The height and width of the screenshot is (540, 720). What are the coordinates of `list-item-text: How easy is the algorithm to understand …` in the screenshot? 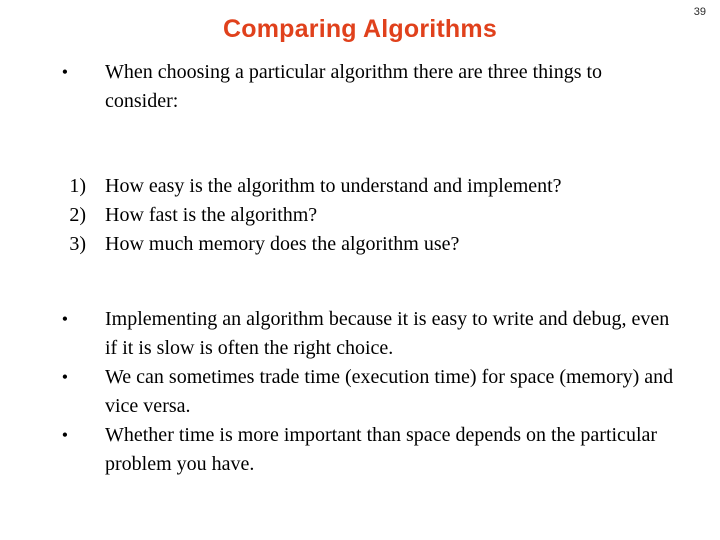 It's located at (333, 186).